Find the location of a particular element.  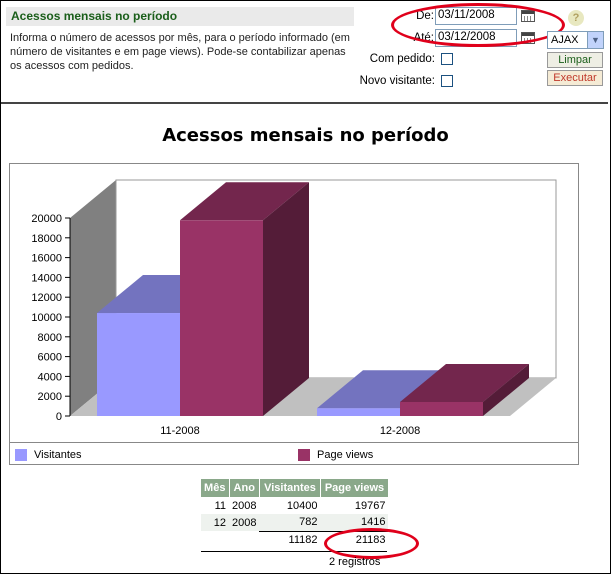

legend-swatch-page-views is located at coordinates (304, 455).